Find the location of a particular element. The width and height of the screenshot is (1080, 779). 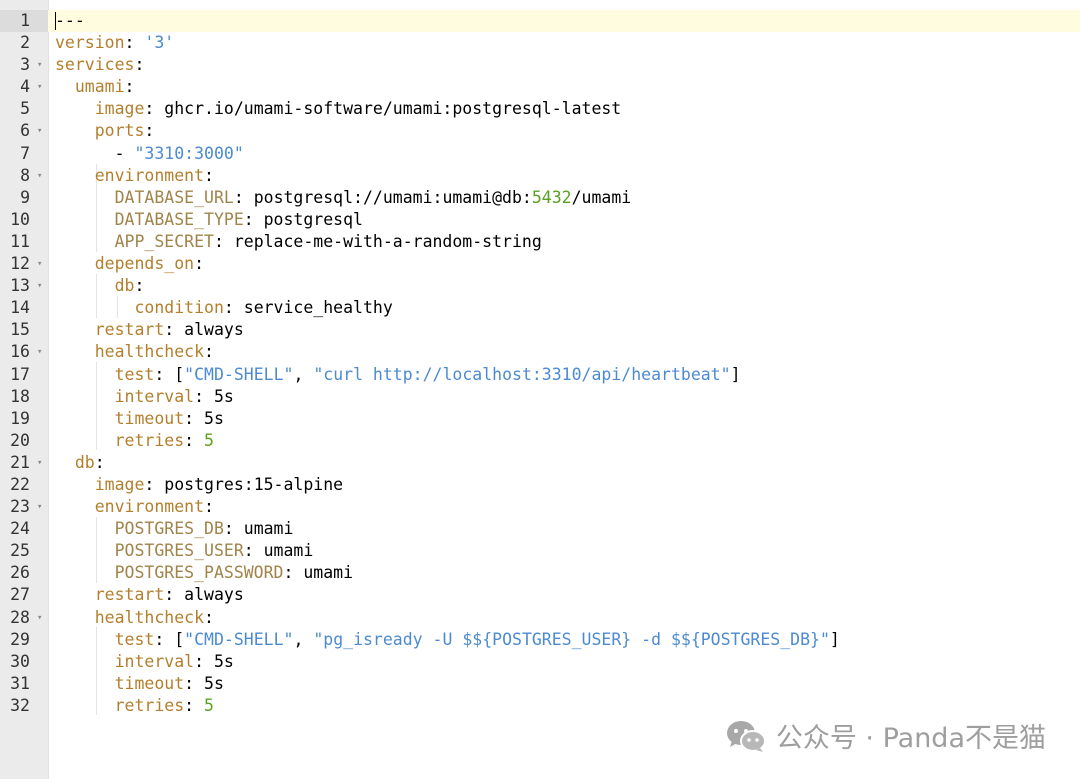

yaml-text: ] is located at coordinates (834, 639).